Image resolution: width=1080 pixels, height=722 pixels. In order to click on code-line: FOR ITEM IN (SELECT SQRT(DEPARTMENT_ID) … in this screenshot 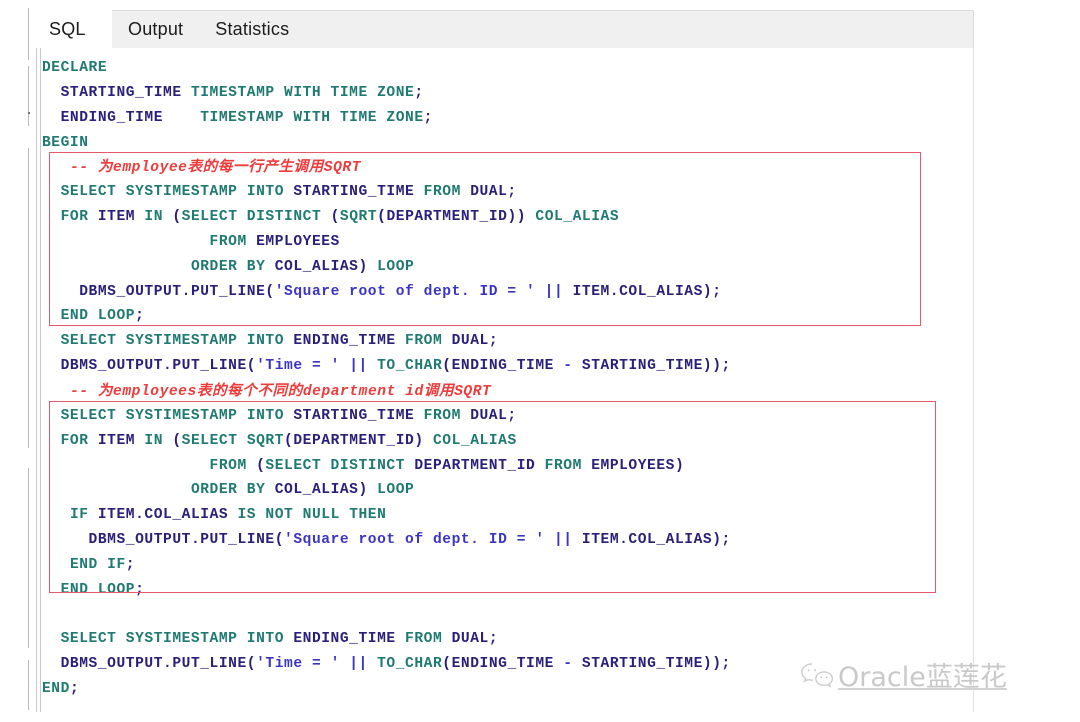, I will do `click(557, 441)`.